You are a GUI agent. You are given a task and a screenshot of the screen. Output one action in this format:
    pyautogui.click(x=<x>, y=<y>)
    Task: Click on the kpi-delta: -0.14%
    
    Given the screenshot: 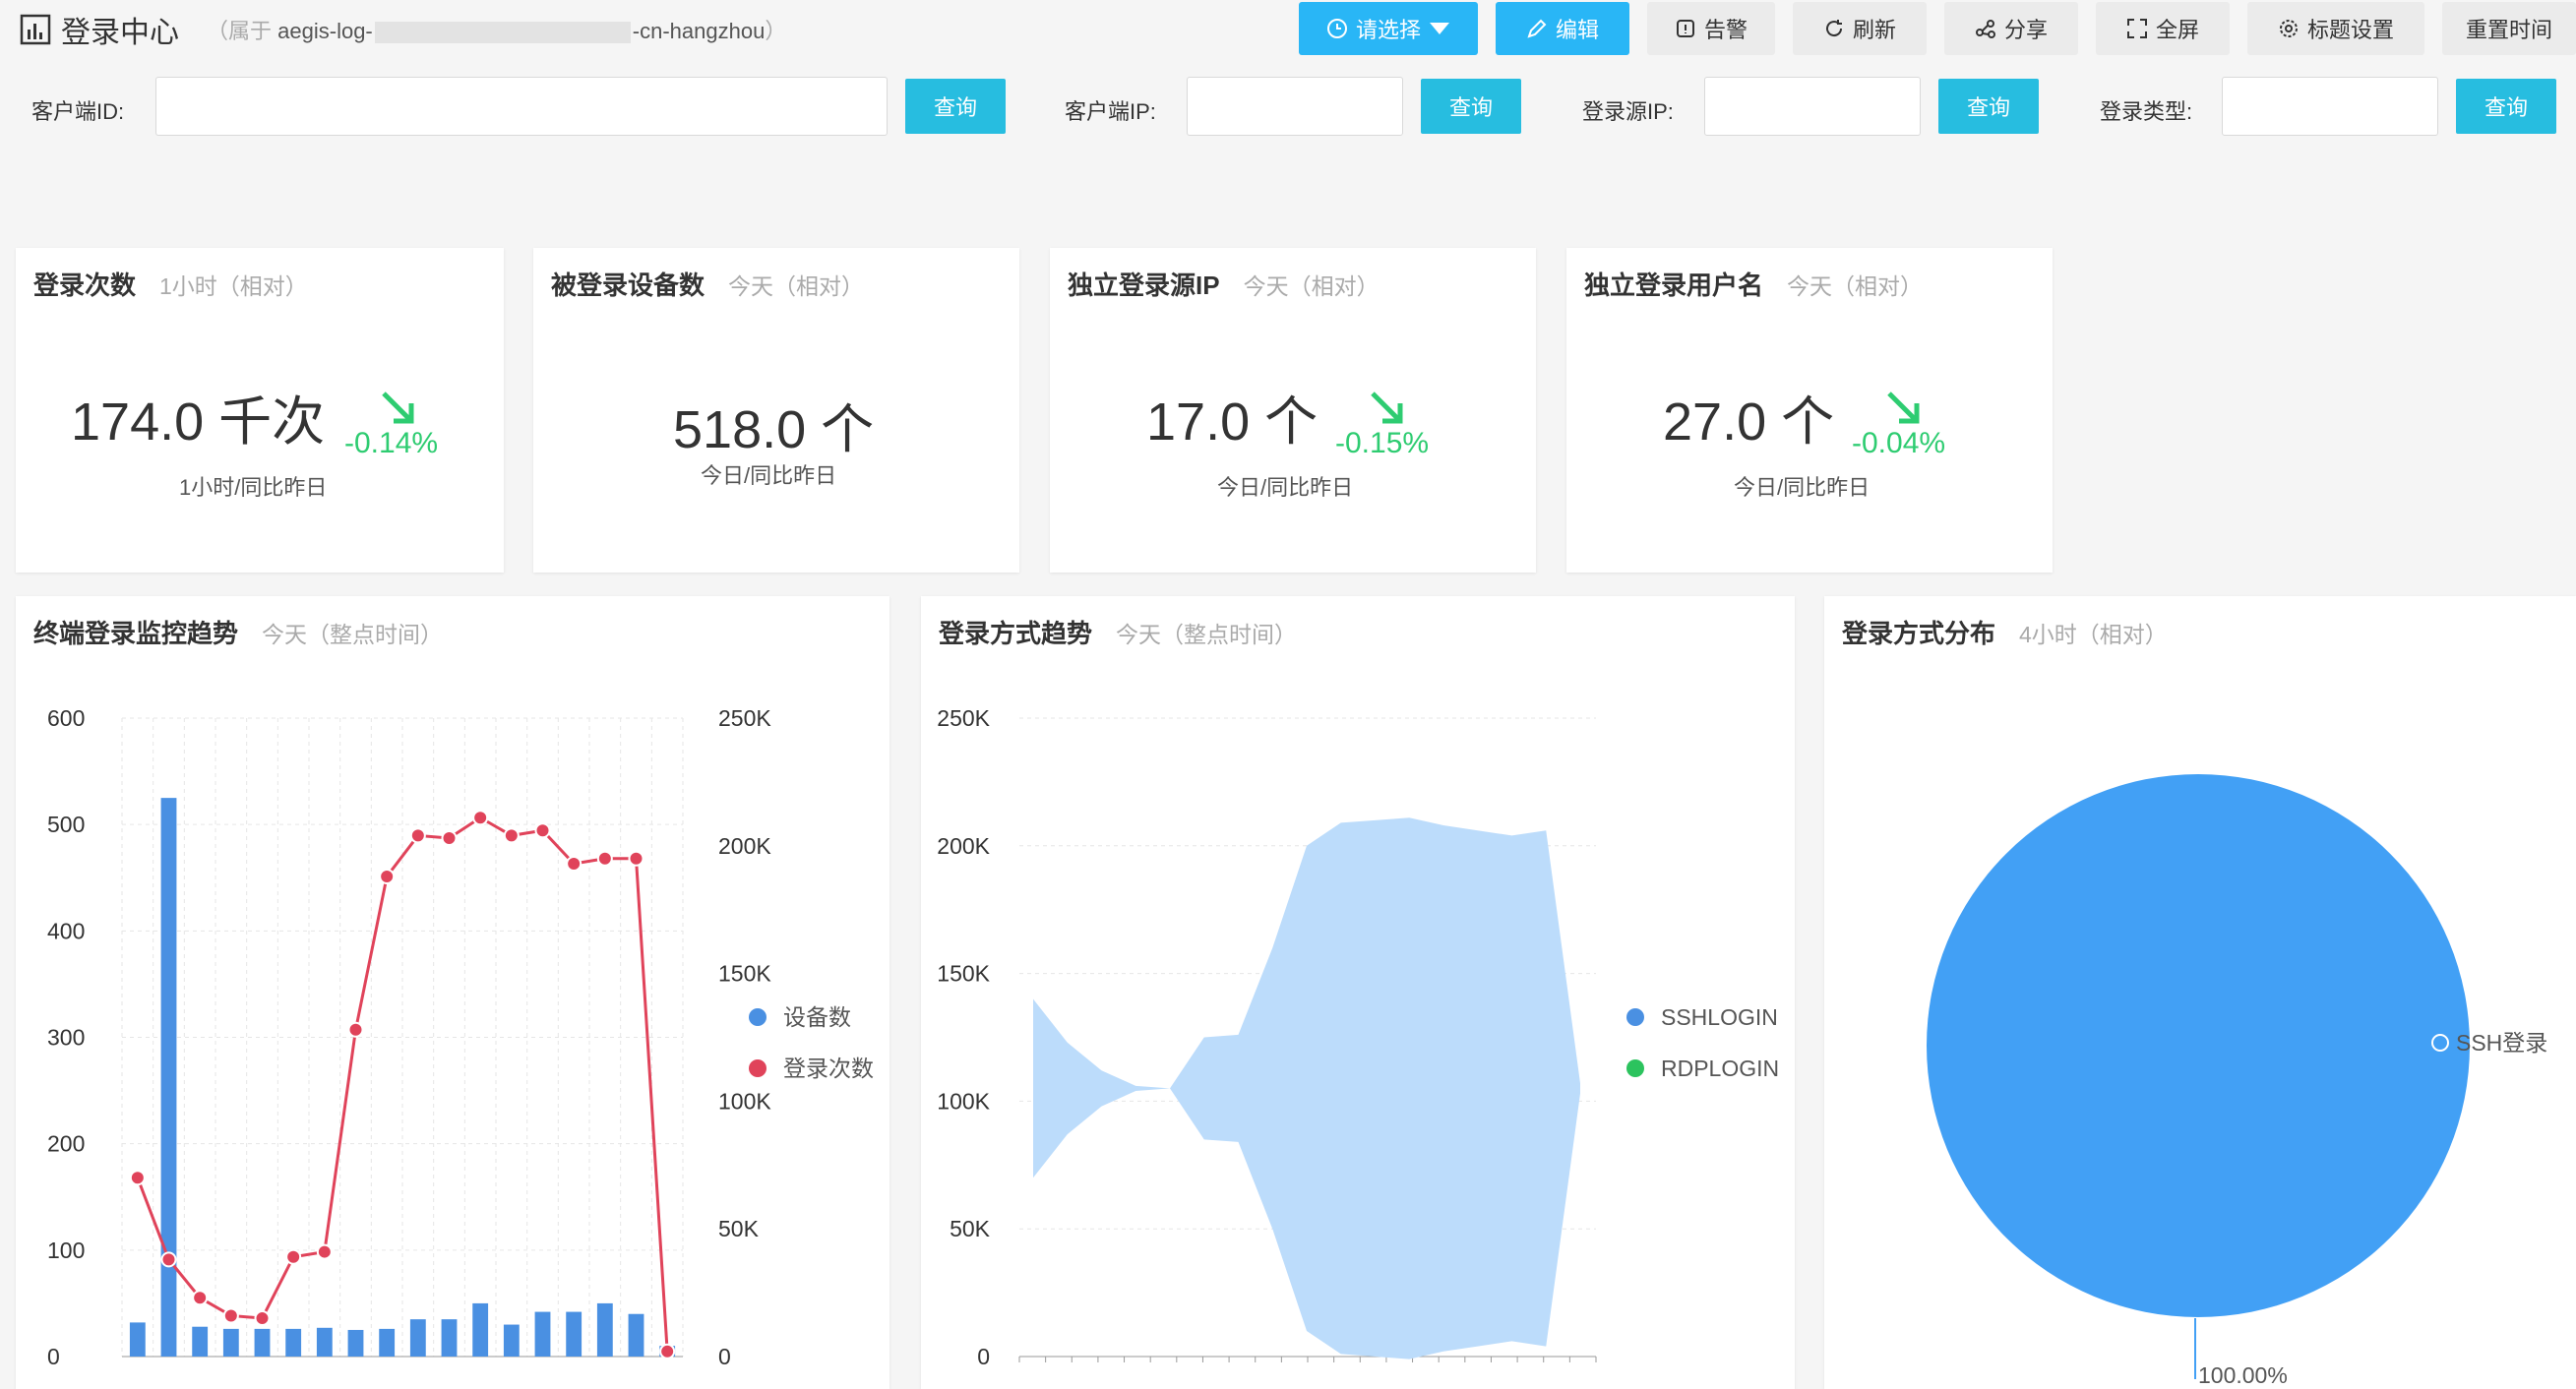 What is the action you would take?
    pyautogui.click(x=391, y=443)
    